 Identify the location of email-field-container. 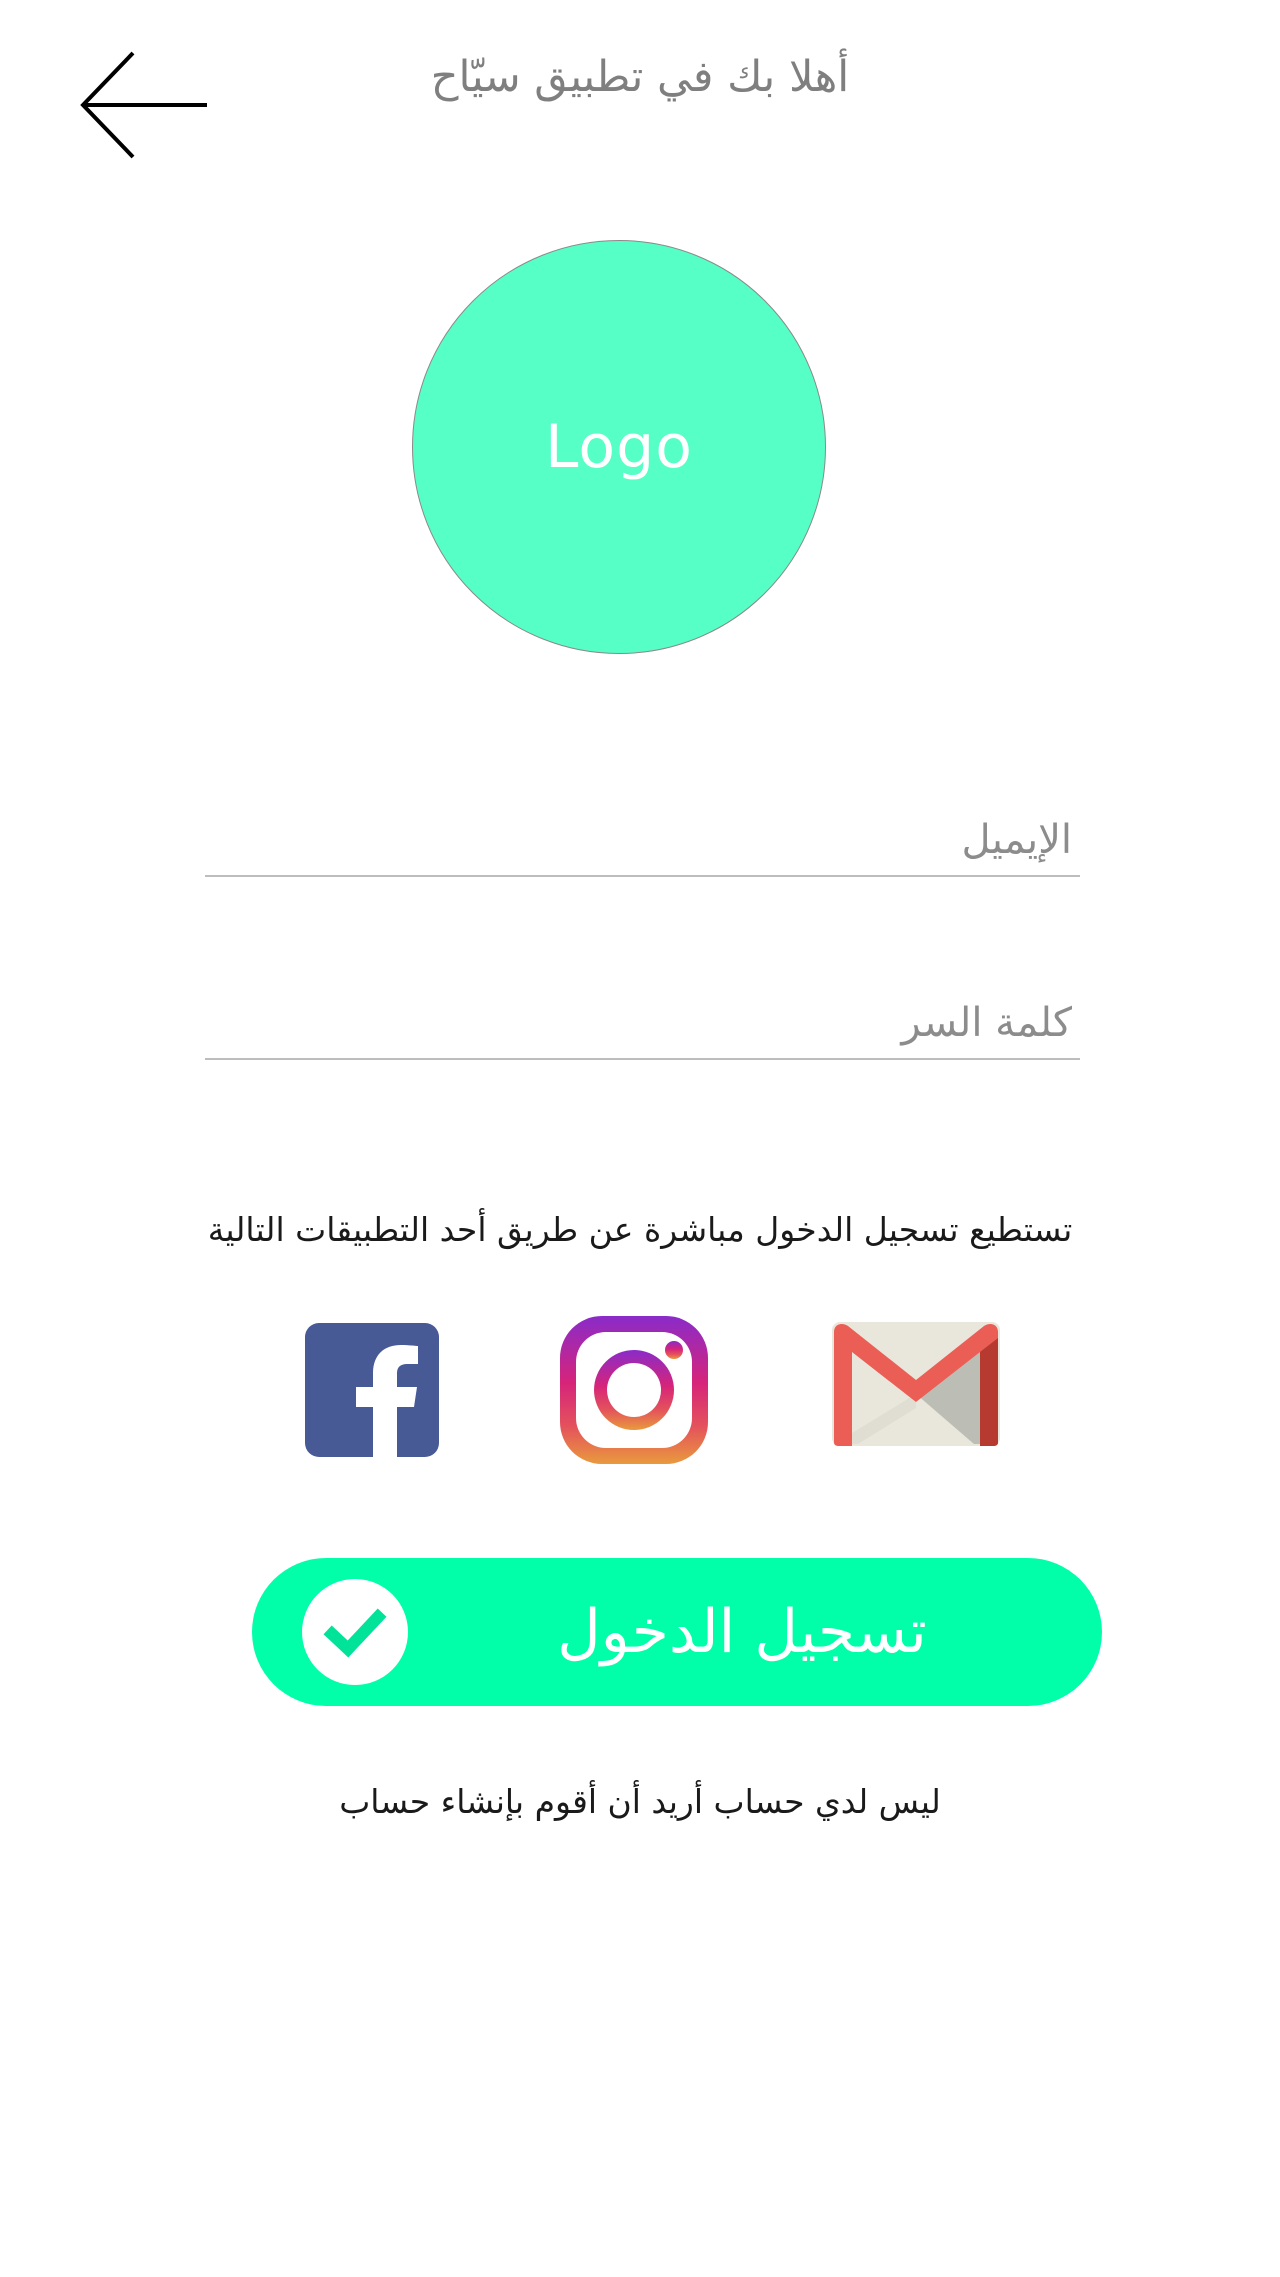
(642, 841).